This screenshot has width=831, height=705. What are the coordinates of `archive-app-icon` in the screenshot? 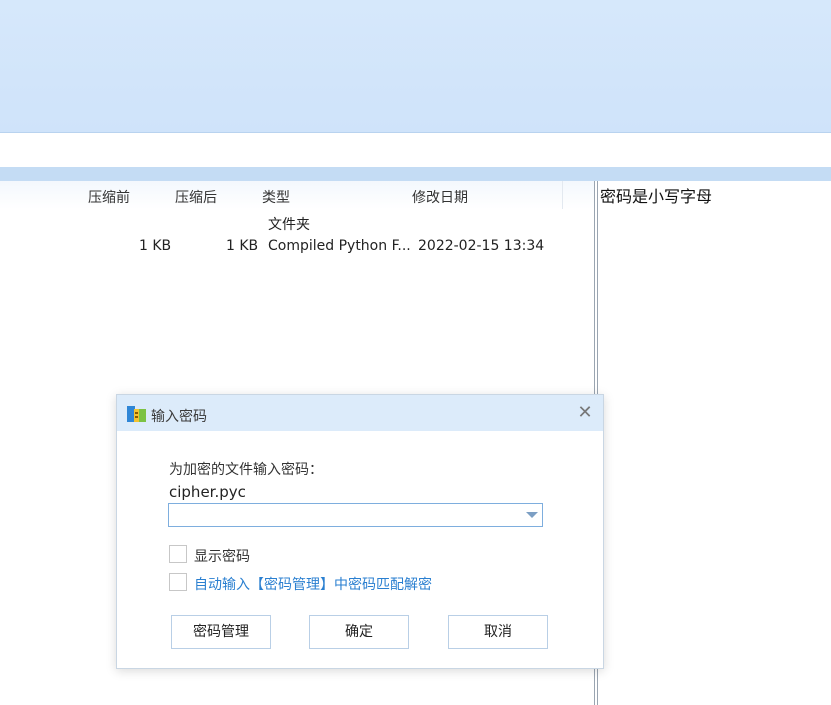 It's located at (136, 414).